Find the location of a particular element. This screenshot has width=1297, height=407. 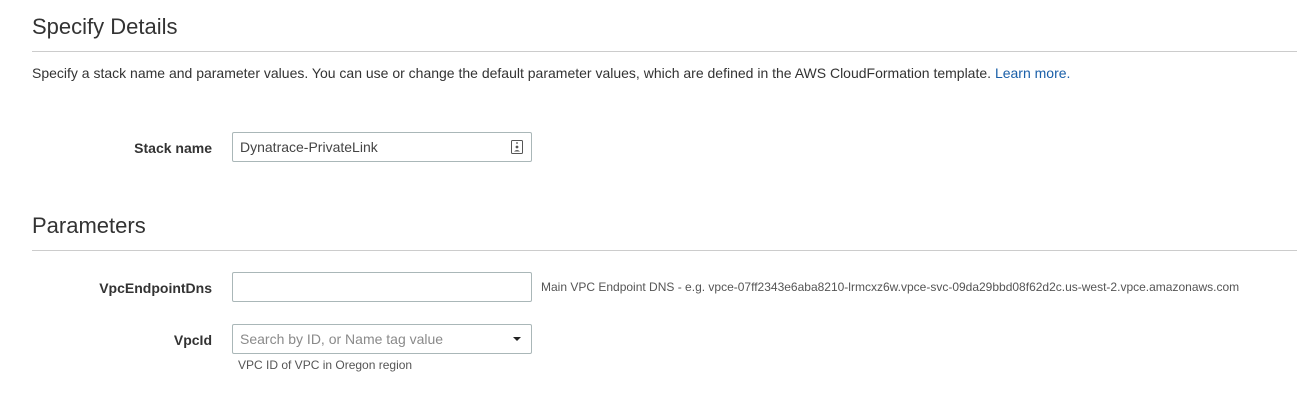

vpc-id-select is located at coordinates (382, 339).